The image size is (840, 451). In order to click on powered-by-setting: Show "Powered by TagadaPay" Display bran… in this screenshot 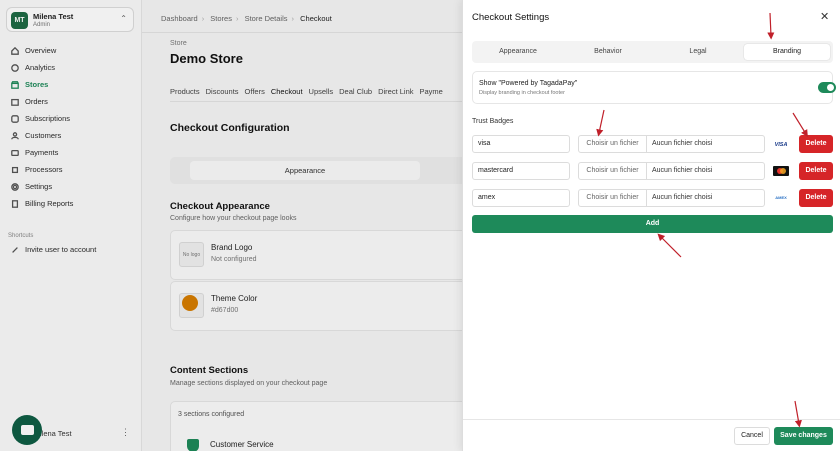, I will do `click(654, 87)`.